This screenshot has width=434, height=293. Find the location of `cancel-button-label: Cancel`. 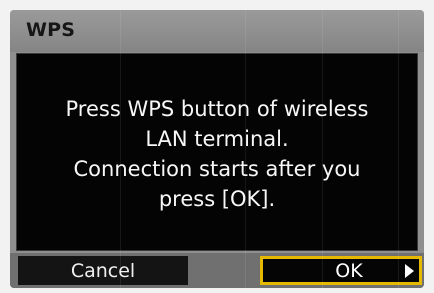

cancel-button-label: Cancel is located at coordinates (103, 270).